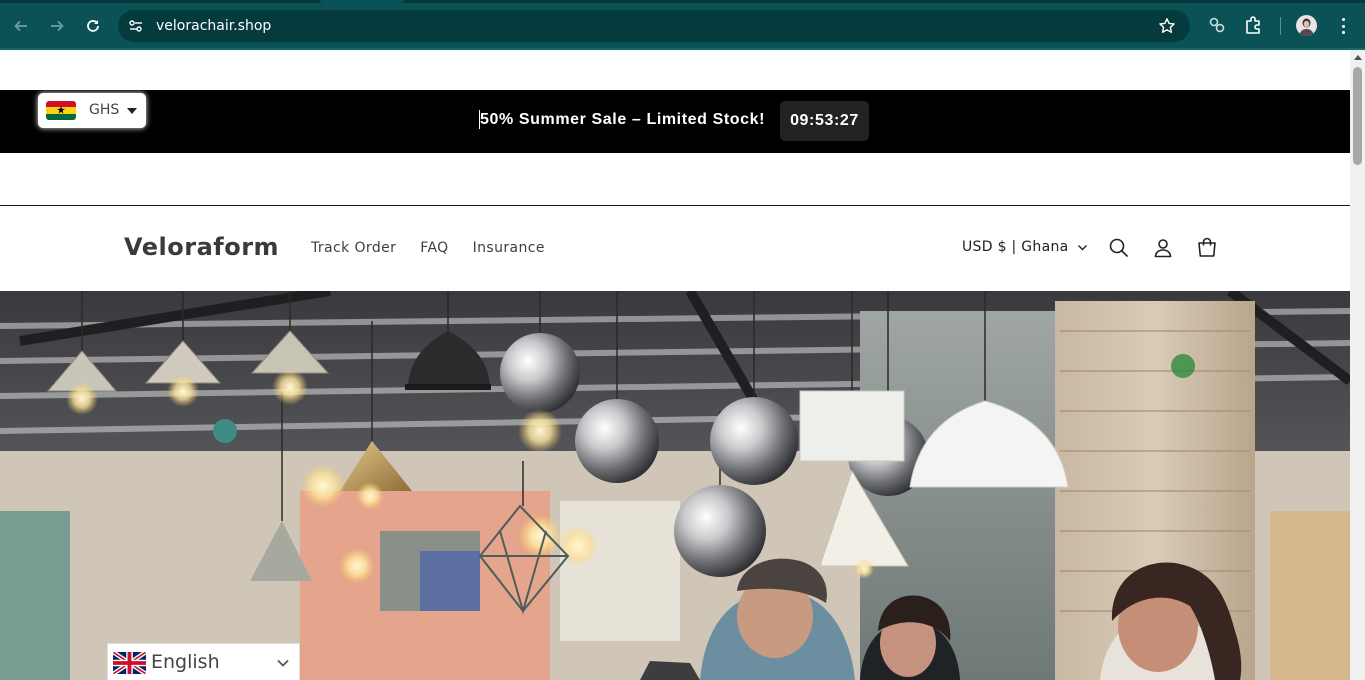 This screenshot has width=1365, height=680. What do you see at coordinates (201, 247) in the screenshot?
I see `site-logo: Veloraform` at bounding box center [201, 247].